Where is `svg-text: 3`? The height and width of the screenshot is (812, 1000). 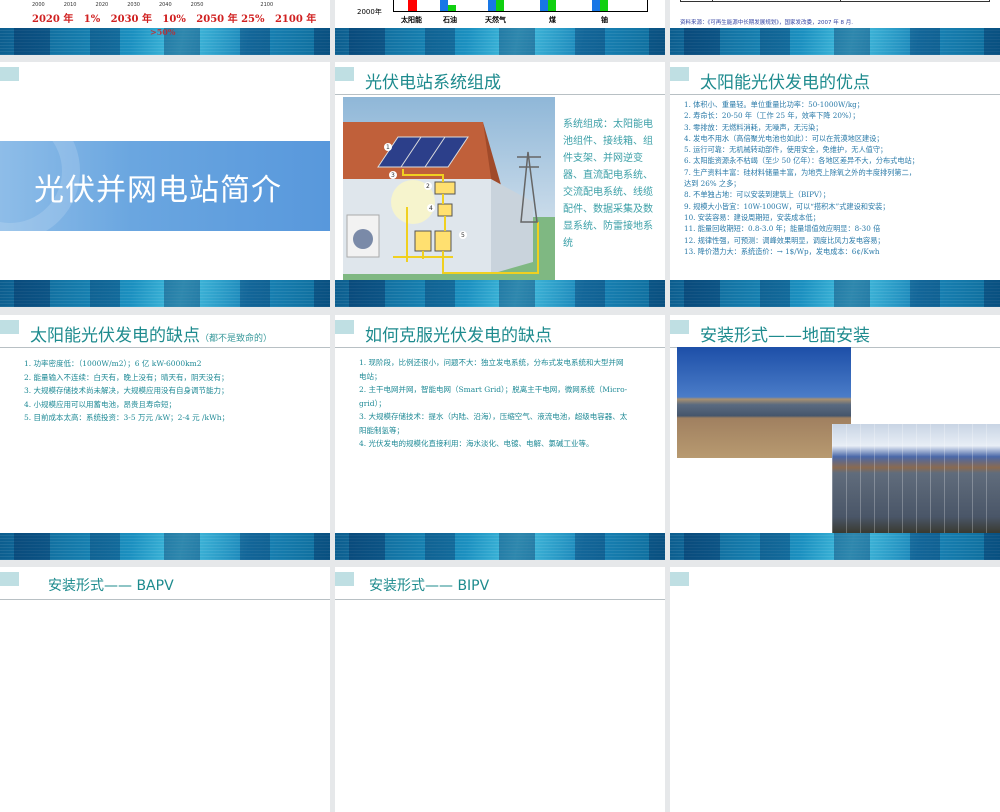
svg-text: 3 is located at coordinates (393, 175).